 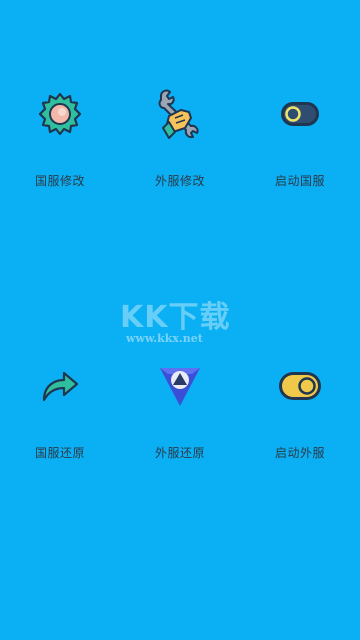 I want to click on cn-server-restore-button: 国服还原, so click(x=60, y=411).